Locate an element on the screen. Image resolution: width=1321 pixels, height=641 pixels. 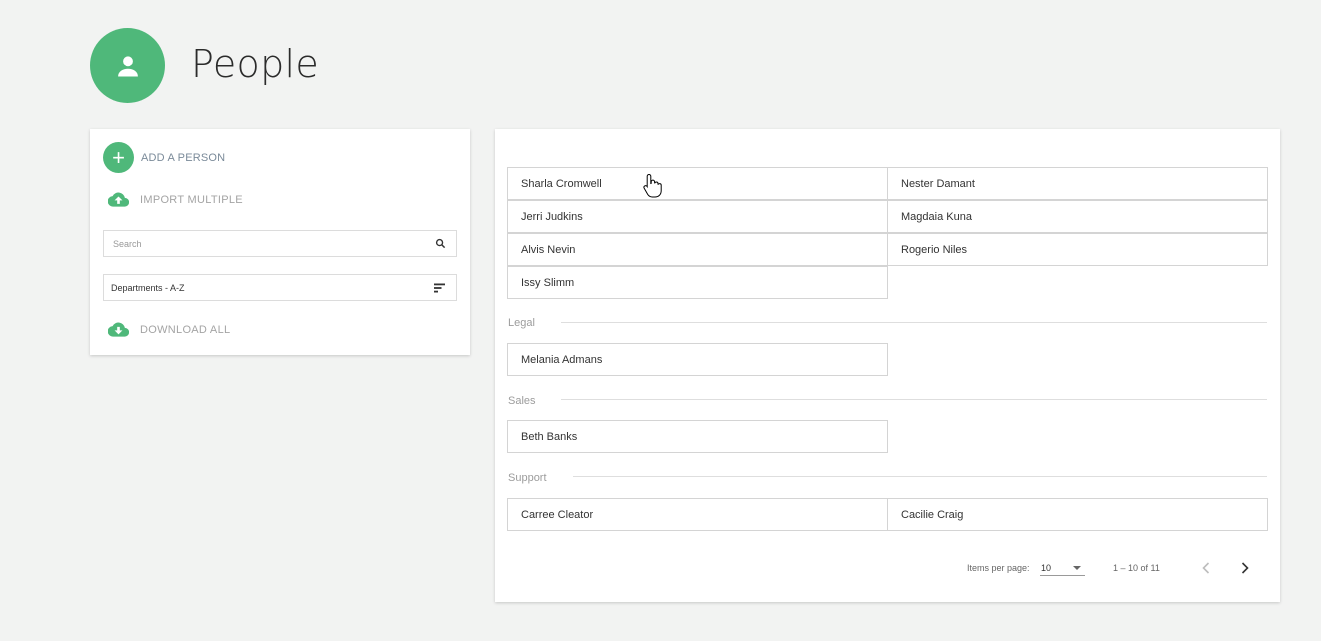
import-multiple-button: IMPORT MULTIPLE is located at coordinates (175, 199).